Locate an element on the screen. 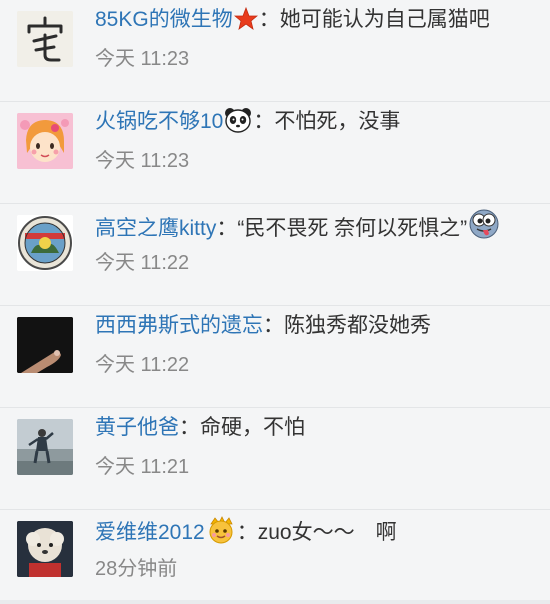  comment-line: 火锅吃不够10 ：不怕死，没事 is located at coordinates (247, 124).